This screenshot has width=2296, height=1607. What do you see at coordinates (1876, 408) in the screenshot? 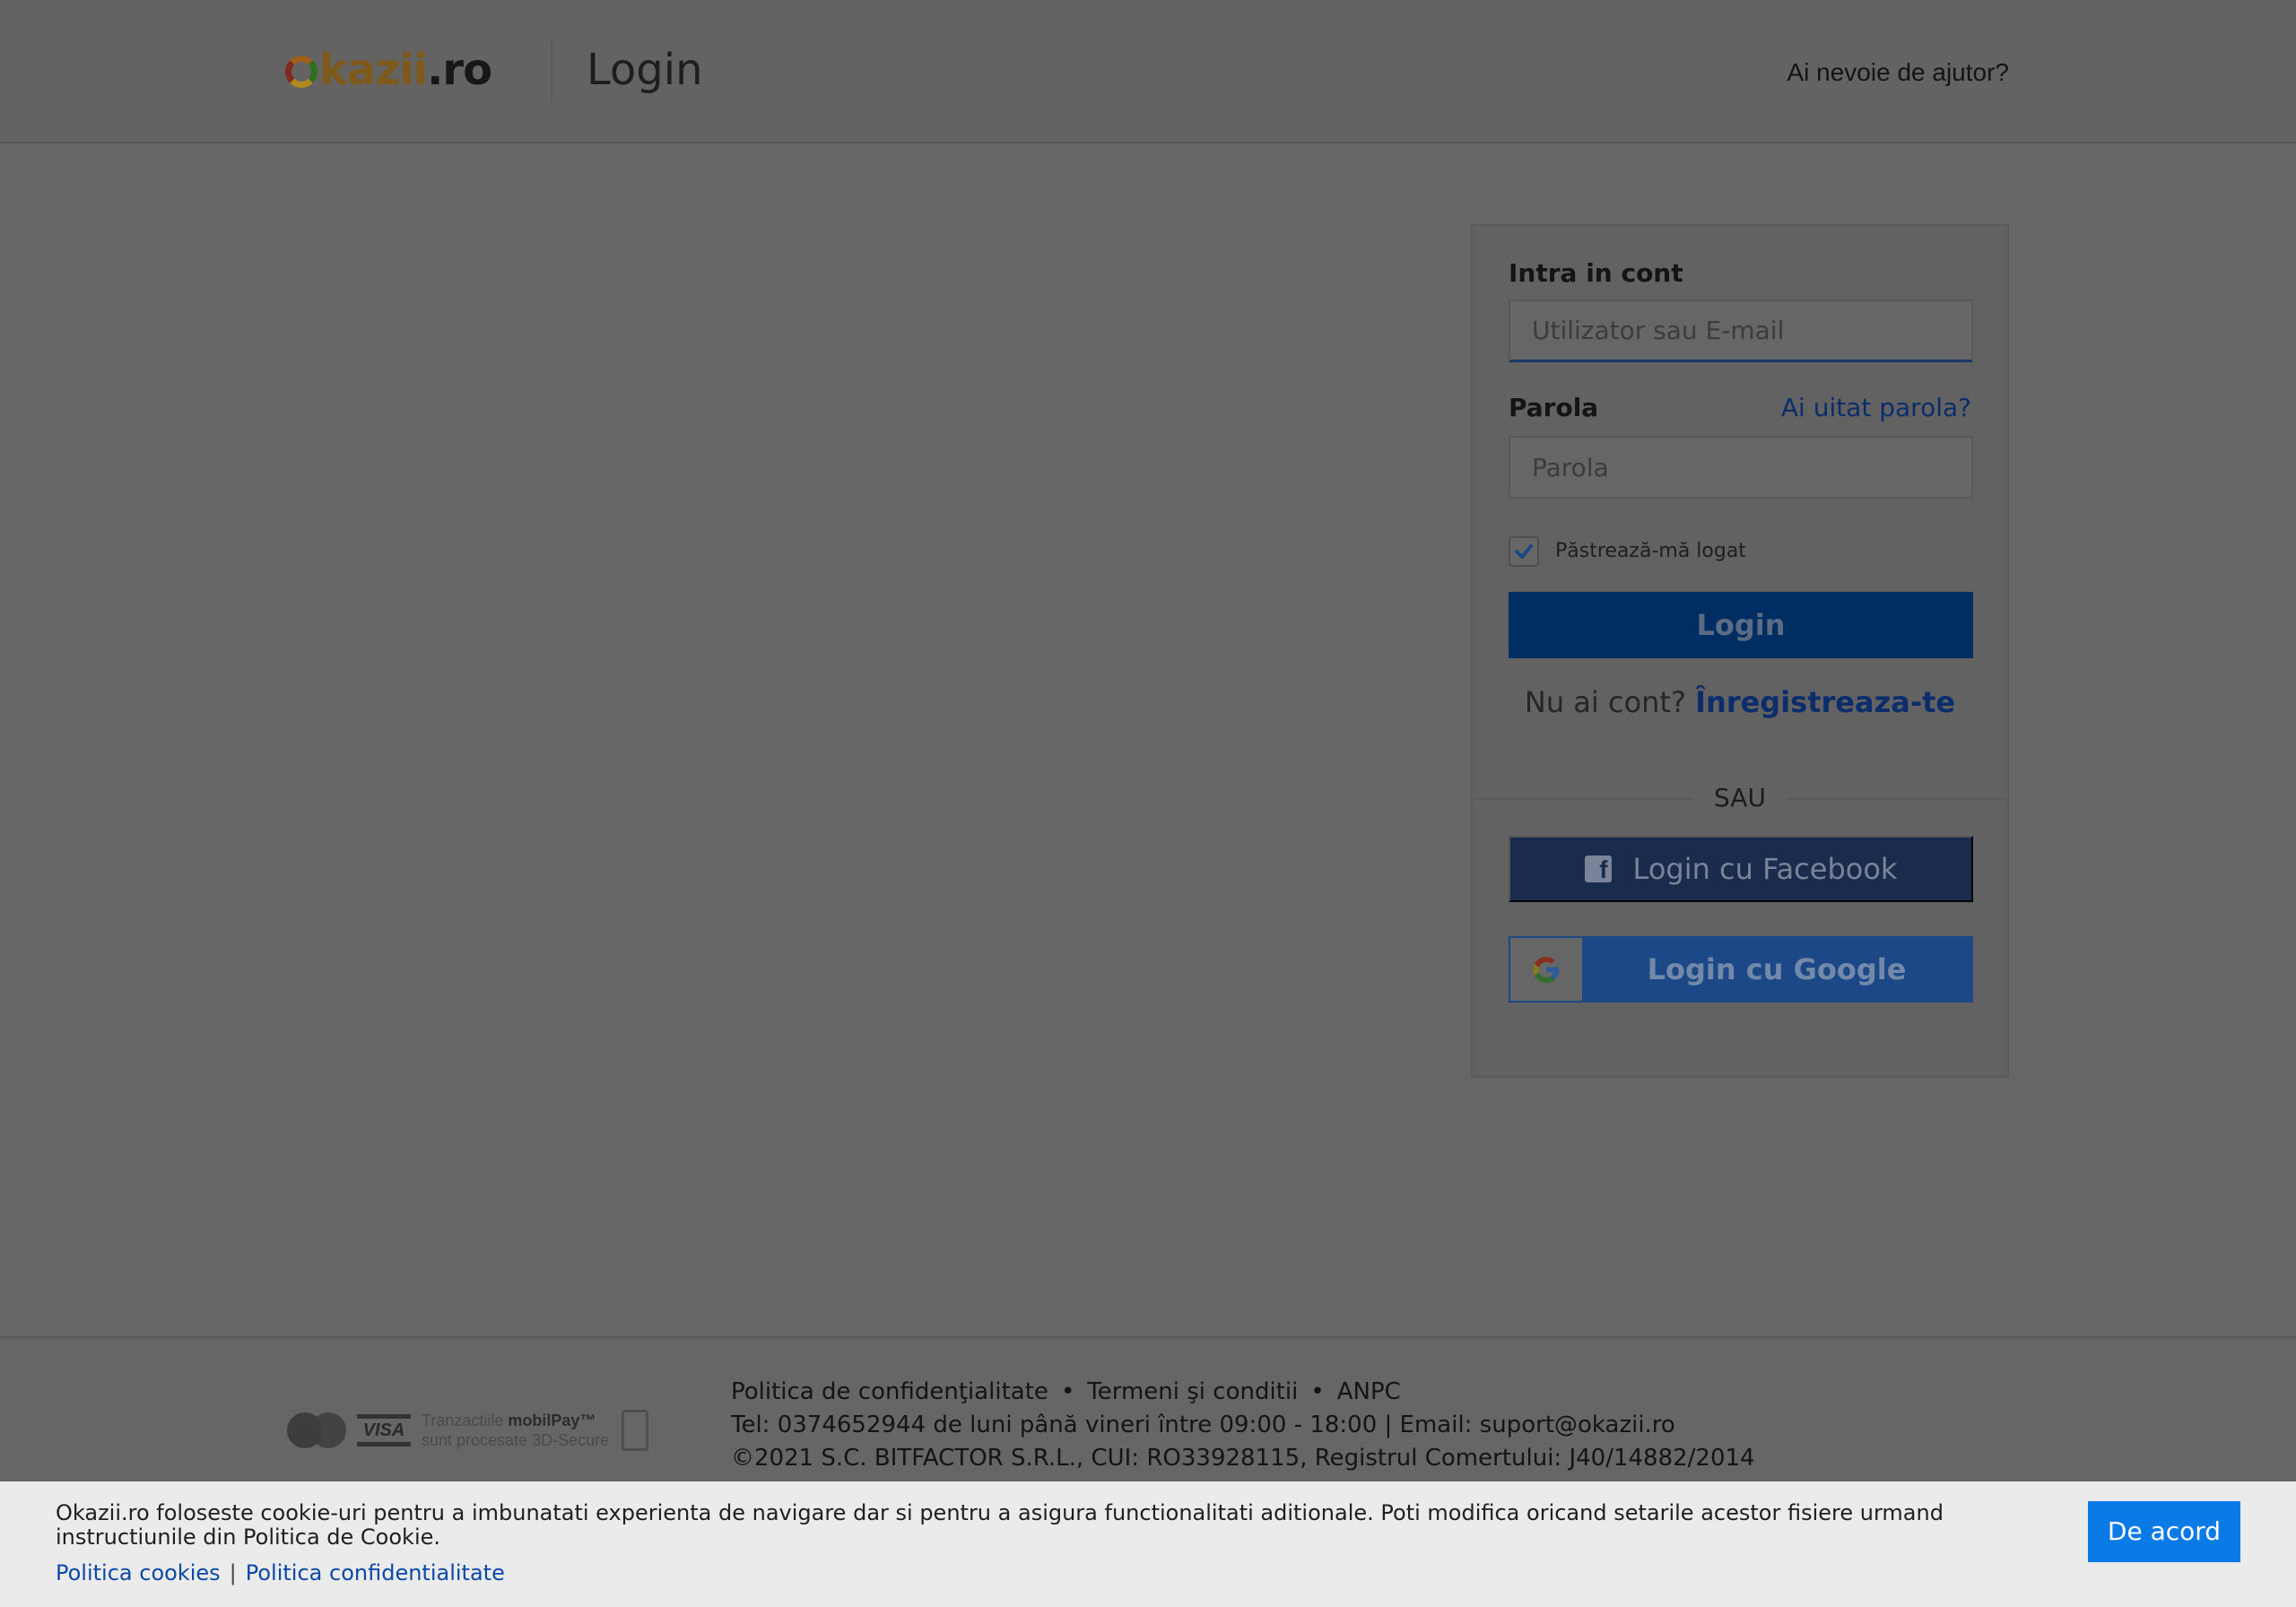
I see `forgot-password-link: Ai uitat parola?` at bounding box center [1876, 408].